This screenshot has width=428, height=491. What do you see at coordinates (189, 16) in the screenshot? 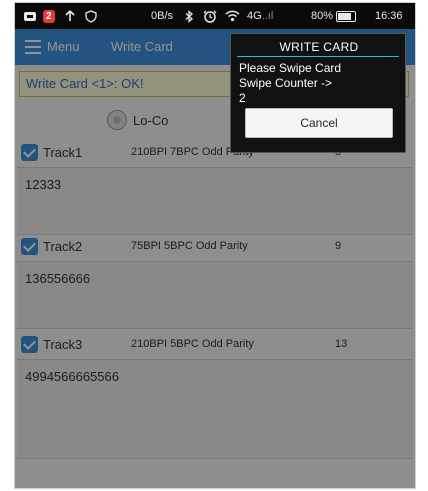
I see `bluetooth-icon` at bounding box center [189, 16].